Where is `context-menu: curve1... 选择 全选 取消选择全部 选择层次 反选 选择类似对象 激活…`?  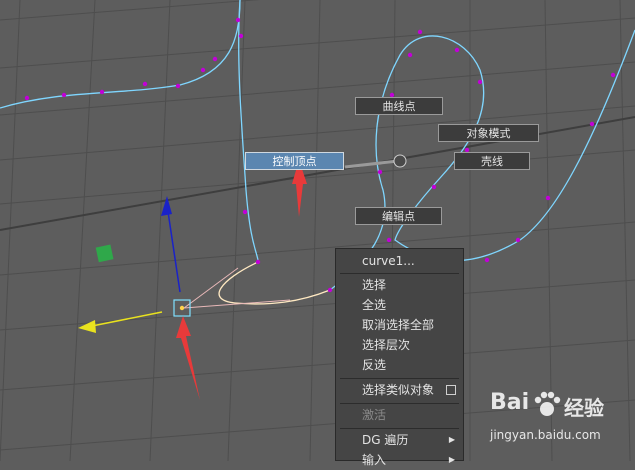
context-menu: curve1... 选择 全选 取消选择全部 选择层次 反选 选择类似对象 激活… is located at coordinates (399, 357).